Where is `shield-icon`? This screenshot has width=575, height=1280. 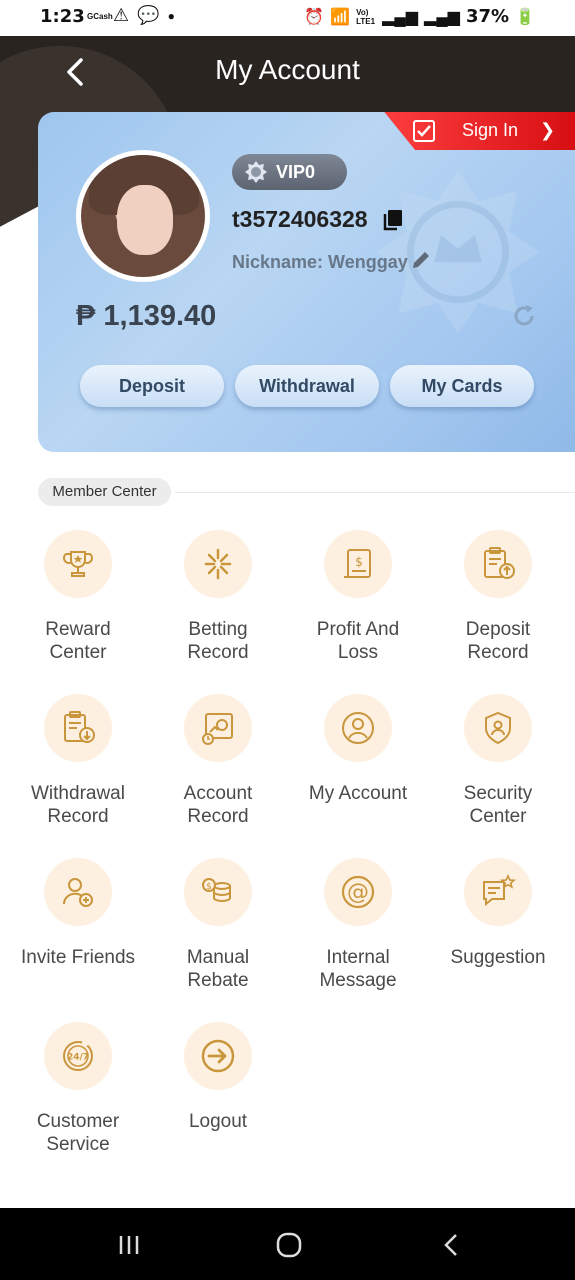
shield-icon is located at coordinates (498, 728).